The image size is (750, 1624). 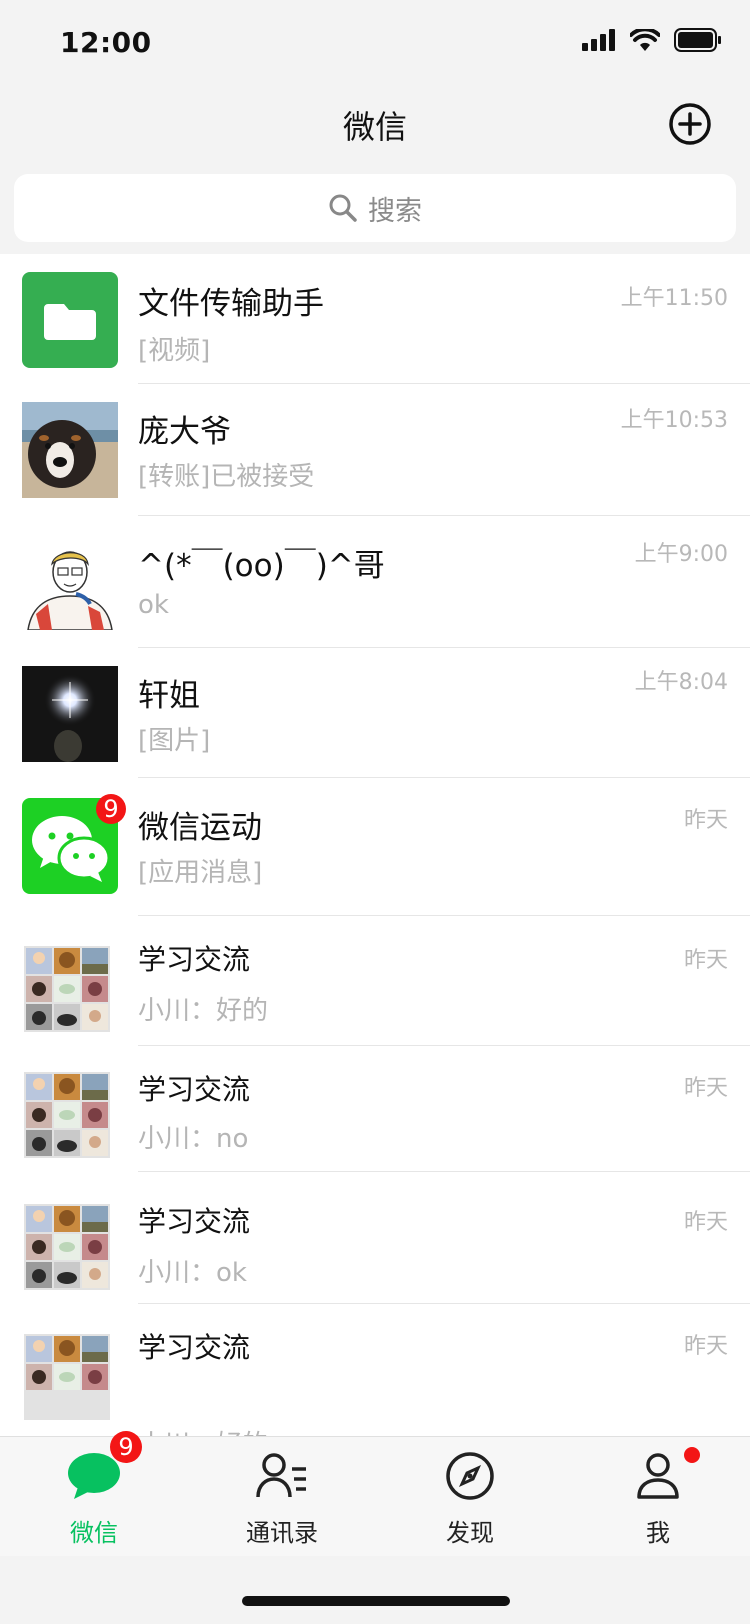 What do you see at coordinates (184, 432) in the screenshot?
I see `chat-name: 庞大爷` at bounding box center [184, 432].